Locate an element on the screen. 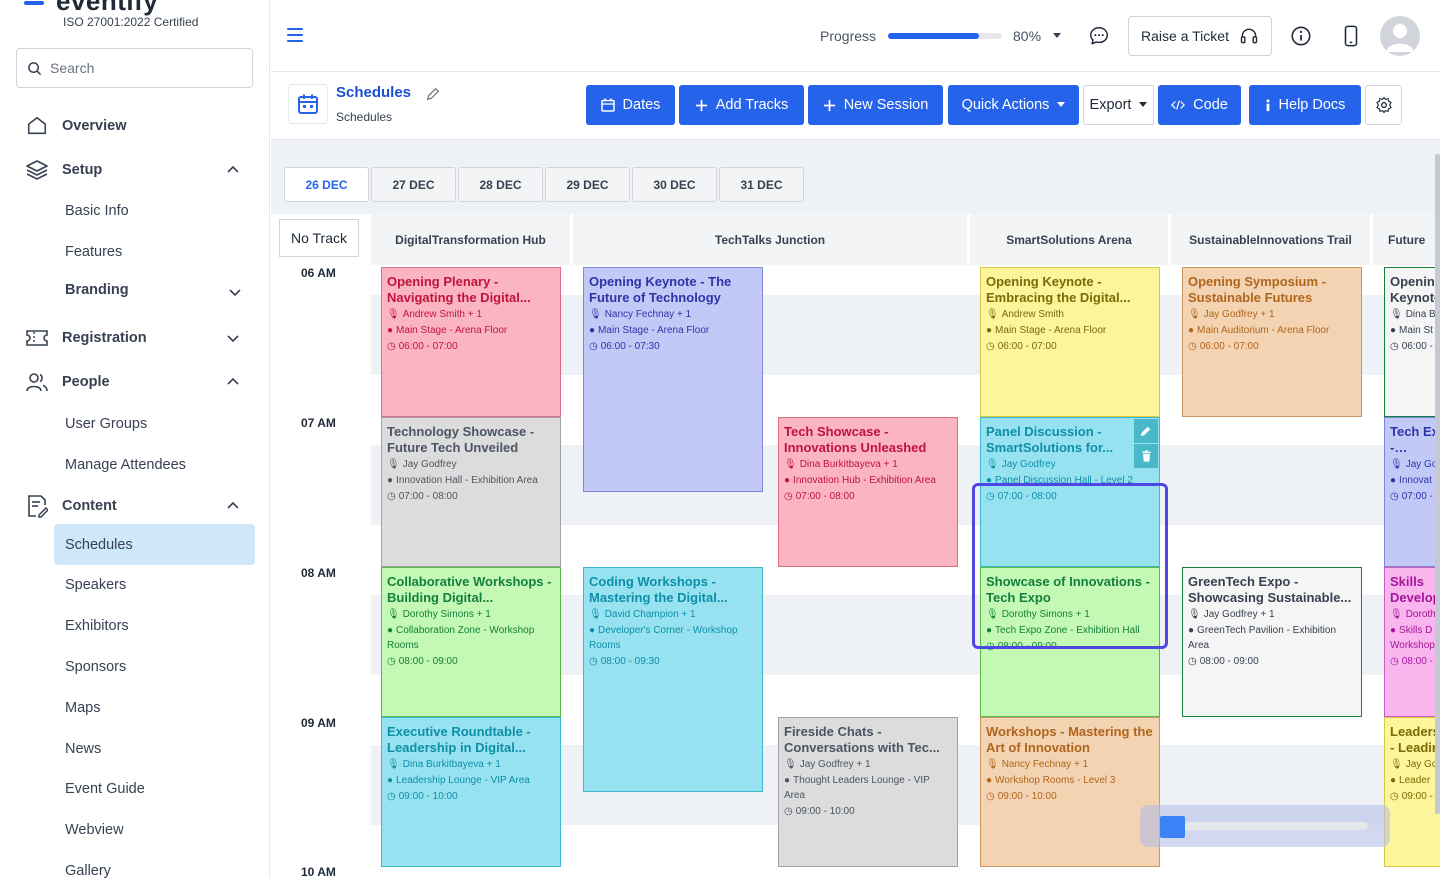  info-icon is located at coordinates (1301, 36).